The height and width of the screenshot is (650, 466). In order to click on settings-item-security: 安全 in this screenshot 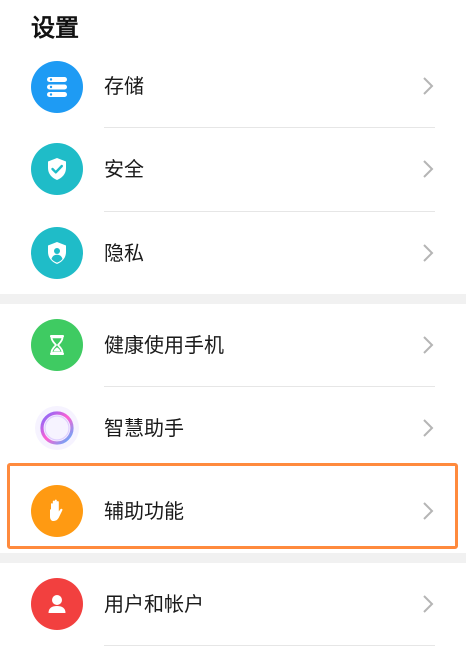, I will do `click(233, 169)`.